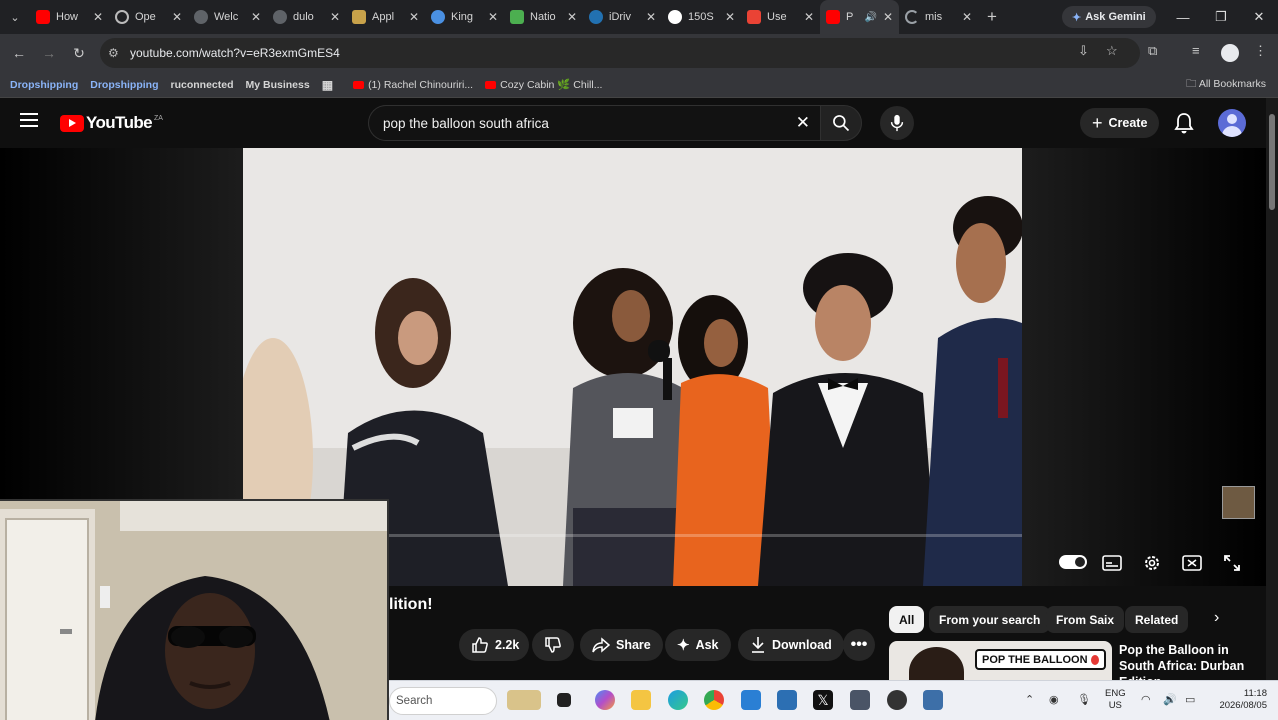  I want to click on widgets-icon, so click(524, 700).